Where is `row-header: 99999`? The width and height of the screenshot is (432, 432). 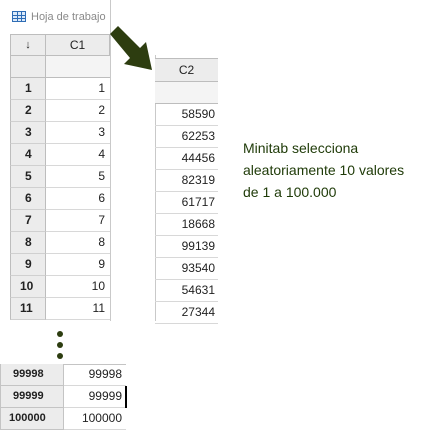
row-header: 99999 is located at coordinates (32, 397).